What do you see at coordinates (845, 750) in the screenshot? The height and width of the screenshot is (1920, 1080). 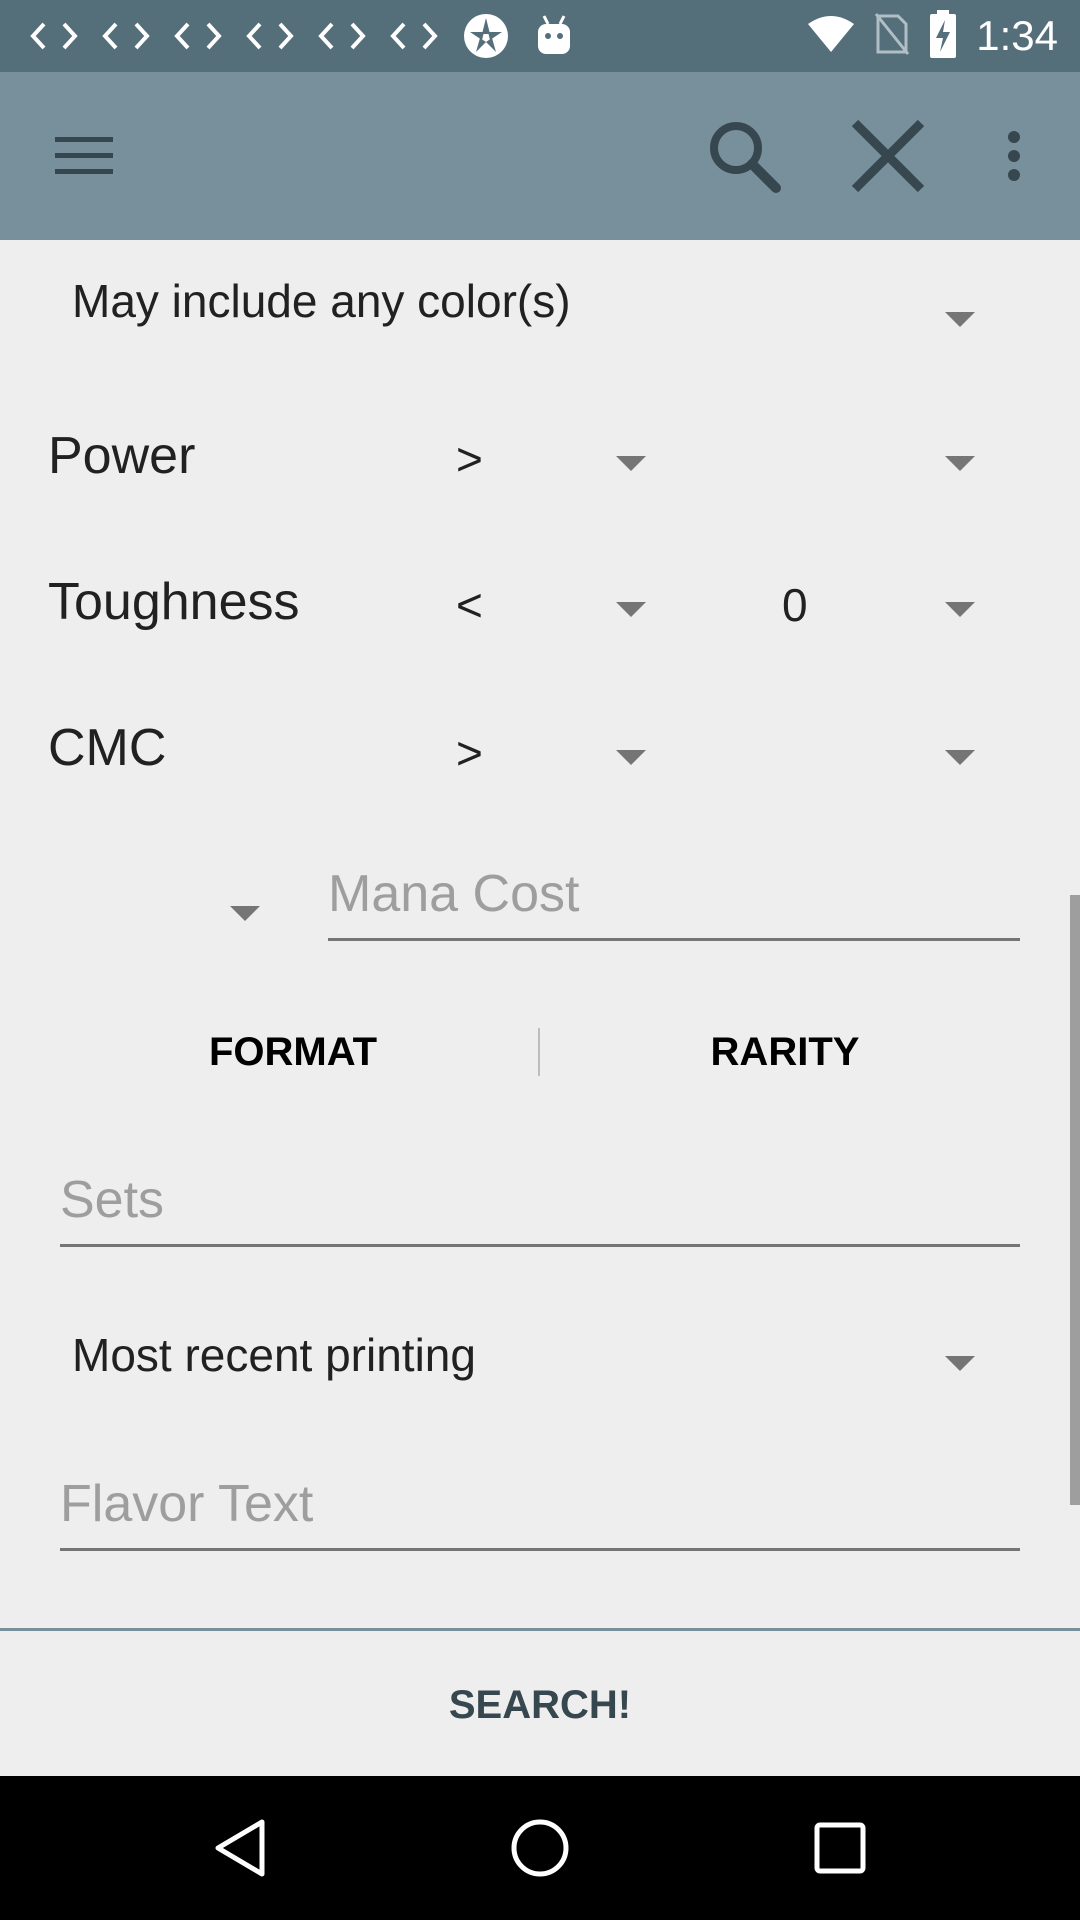 I see `cmc-value-spinner` at bounding box center [845, 750].